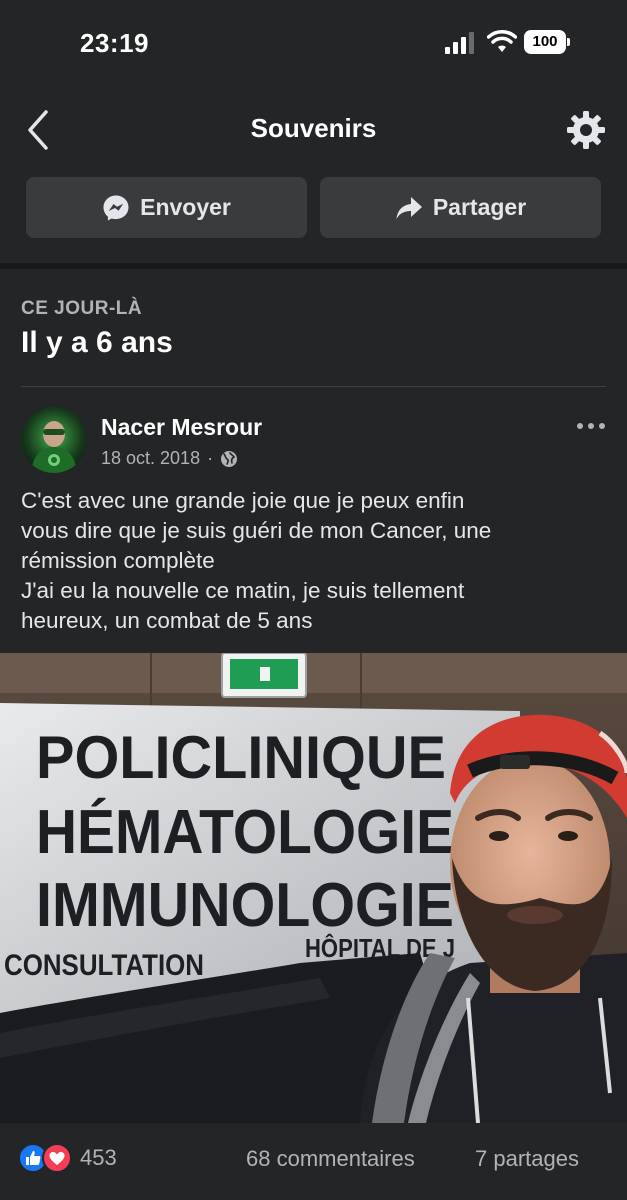 This screenshot has height=1200, width=627. What do you see at coordinates (167, 620) in the screenshot?
I see `post-text-line: heureux, un combat de 5 ans` at bounding box center [167, 620].